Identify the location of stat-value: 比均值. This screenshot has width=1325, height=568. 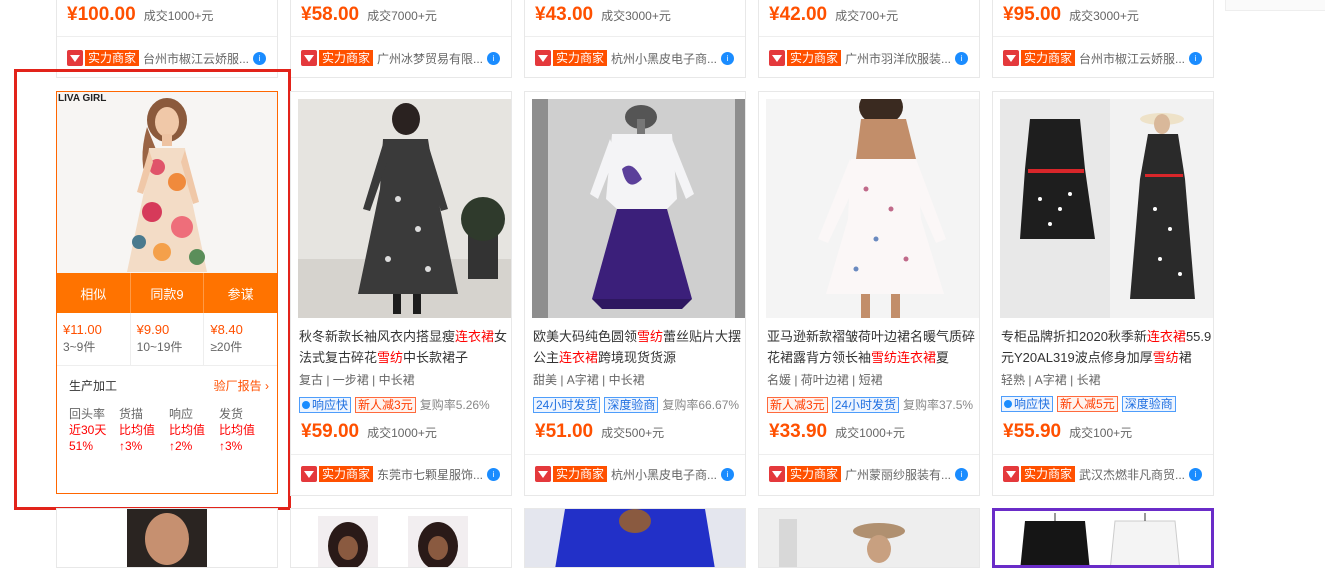
(237, 430).